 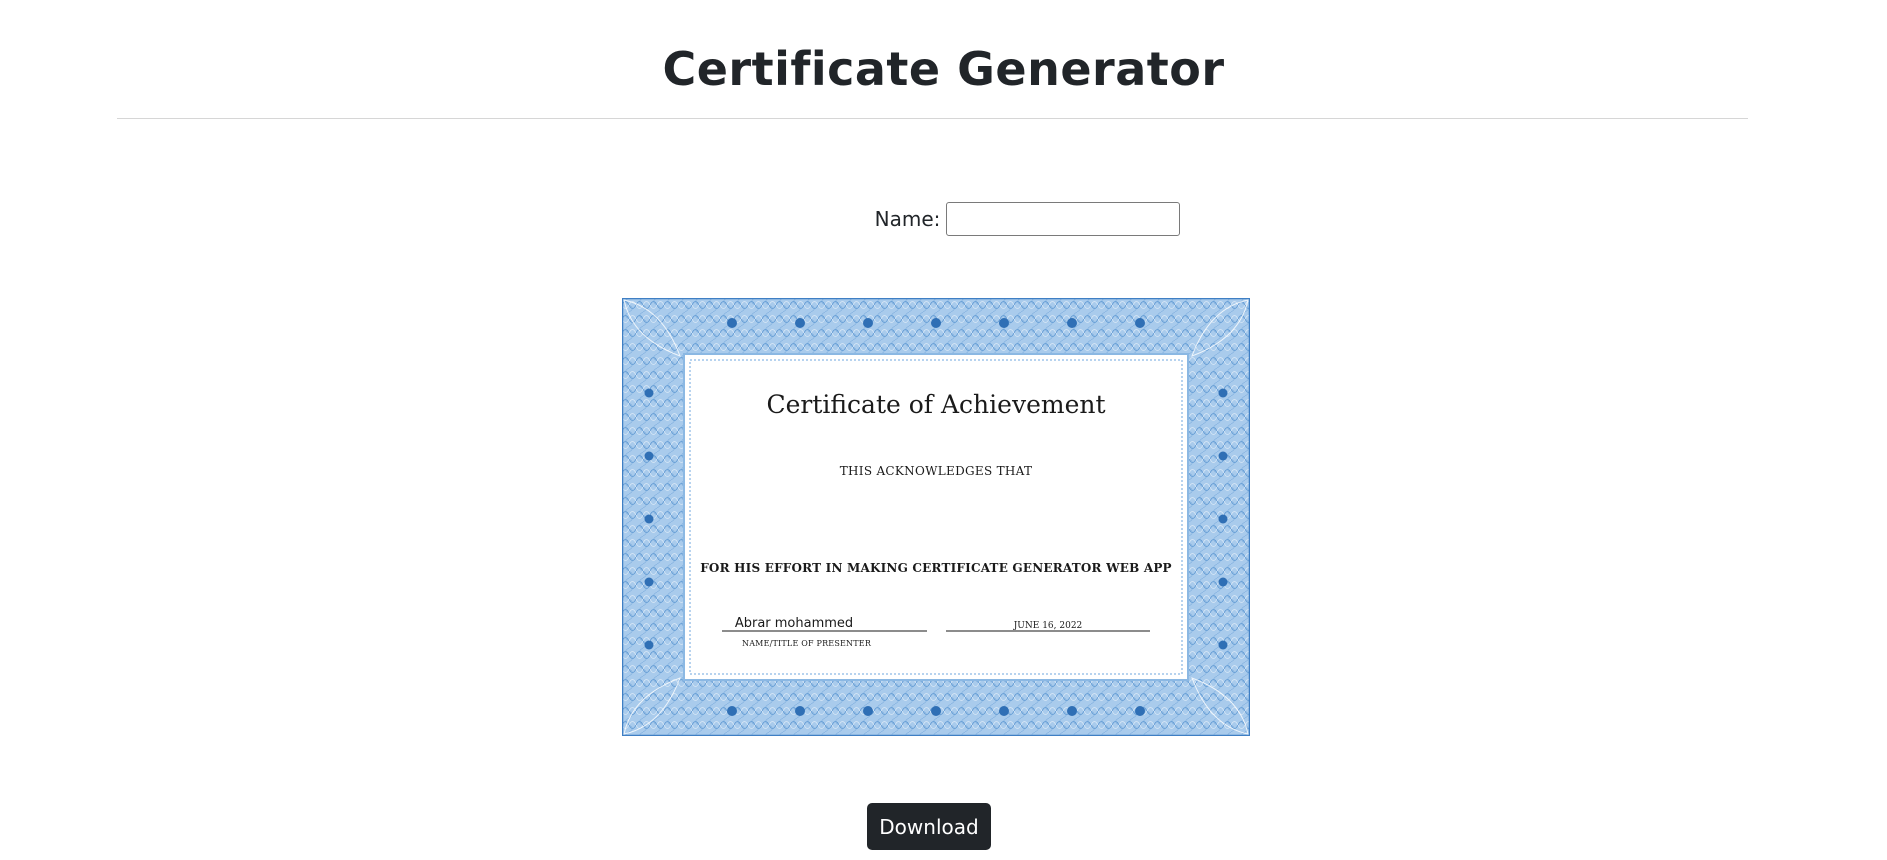 I want to click on page-title: Certificate Generator, so click(x=943, y=69).